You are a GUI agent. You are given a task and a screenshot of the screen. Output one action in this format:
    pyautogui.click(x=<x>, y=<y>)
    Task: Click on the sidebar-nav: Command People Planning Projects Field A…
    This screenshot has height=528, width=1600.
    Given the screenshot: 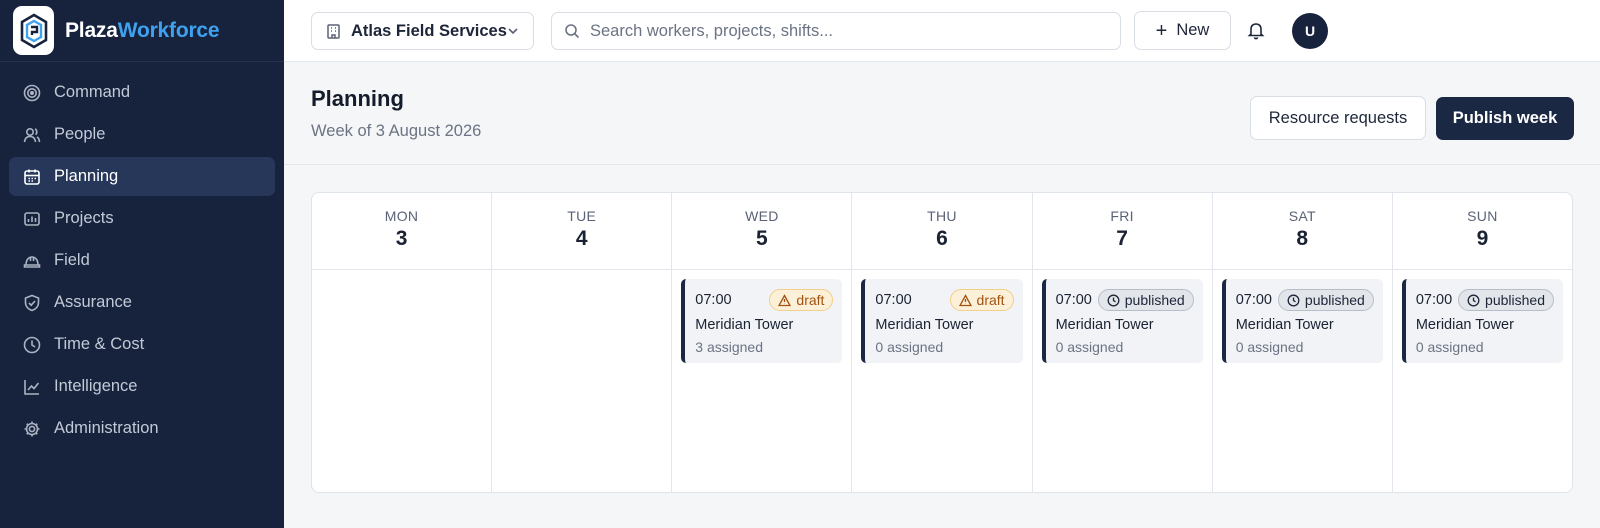 What is the action you would take?
    pyautogui.click(x=142, y=255)
    